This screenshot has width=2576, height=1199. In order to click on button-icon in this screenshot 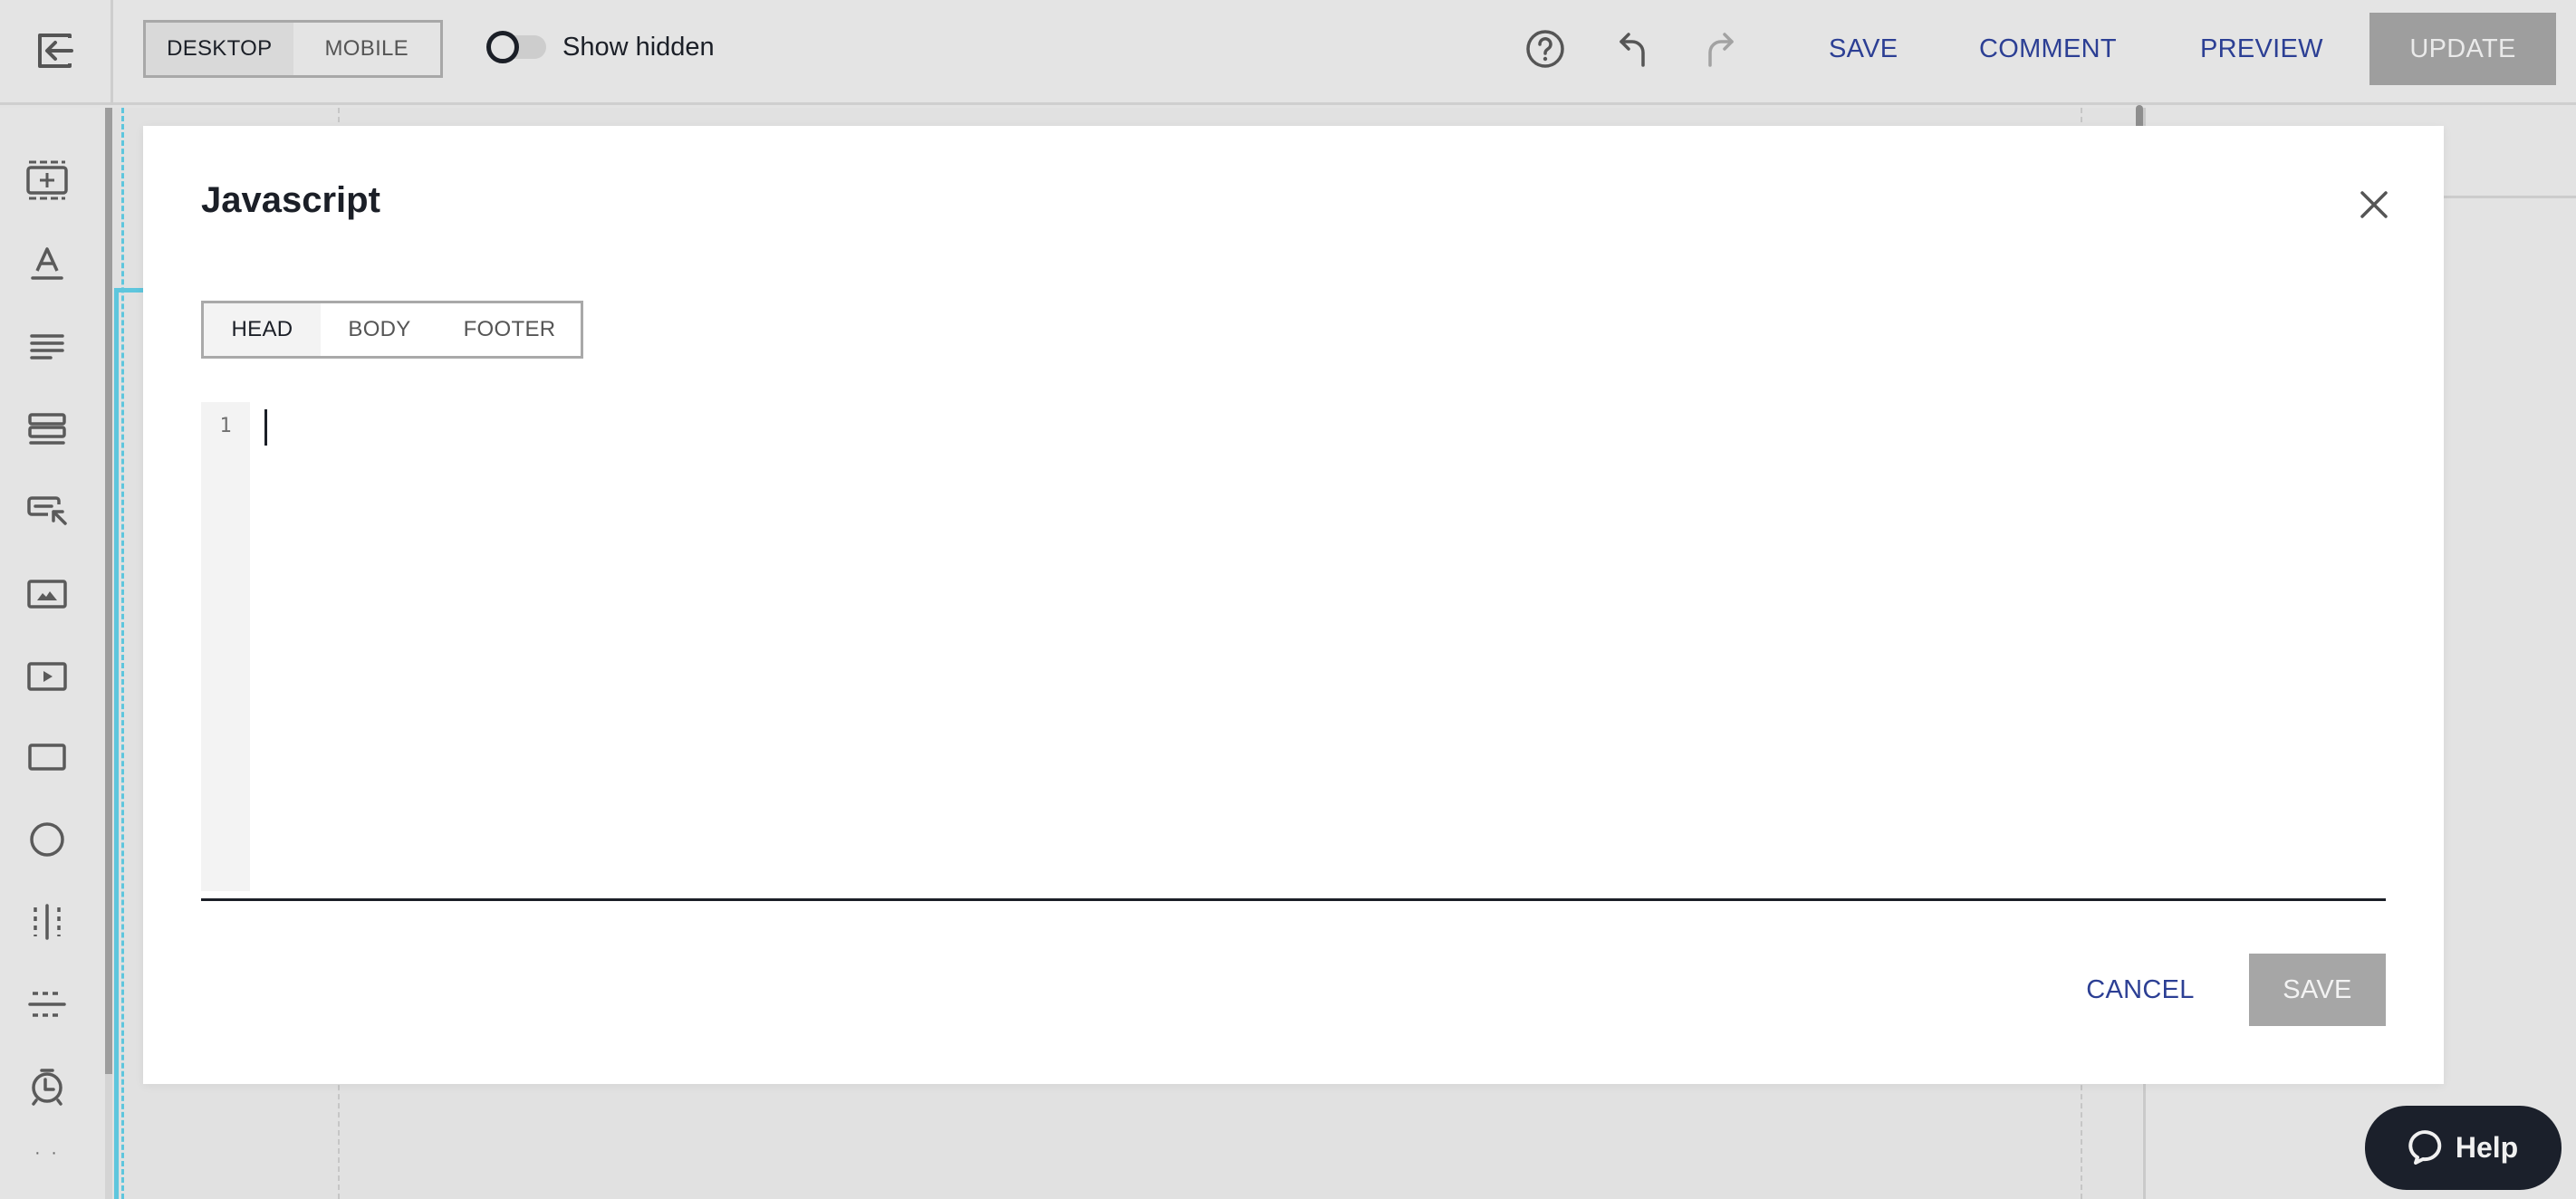, I will do `click(47, 513)`.